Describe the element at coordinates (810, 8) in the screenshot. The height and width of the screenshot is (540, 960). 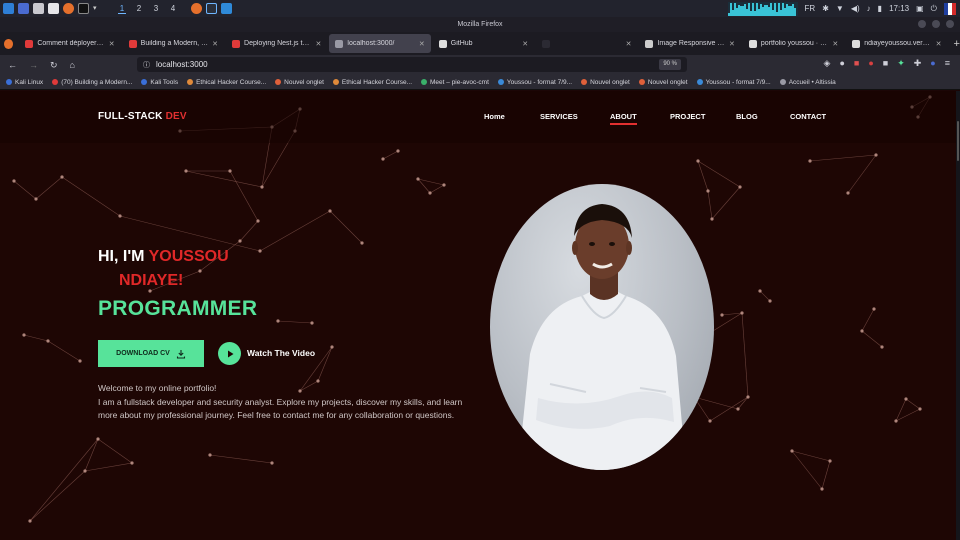
I see `language-indicator: FR` at that location.